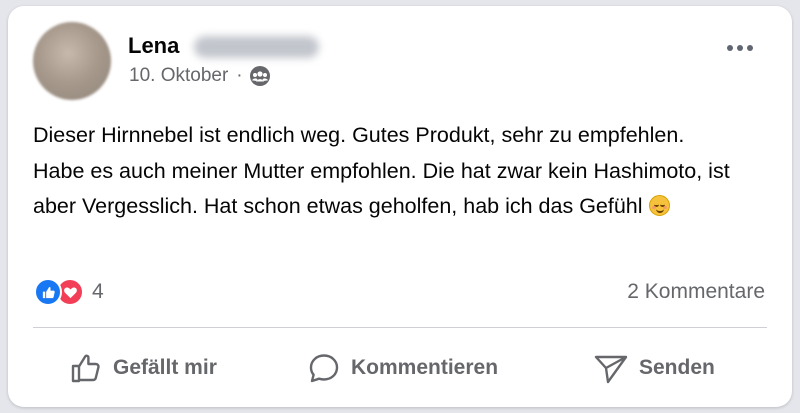 The height and width of the screenshot is (413, 800). I want to click on group-icon, so click(260, 76).